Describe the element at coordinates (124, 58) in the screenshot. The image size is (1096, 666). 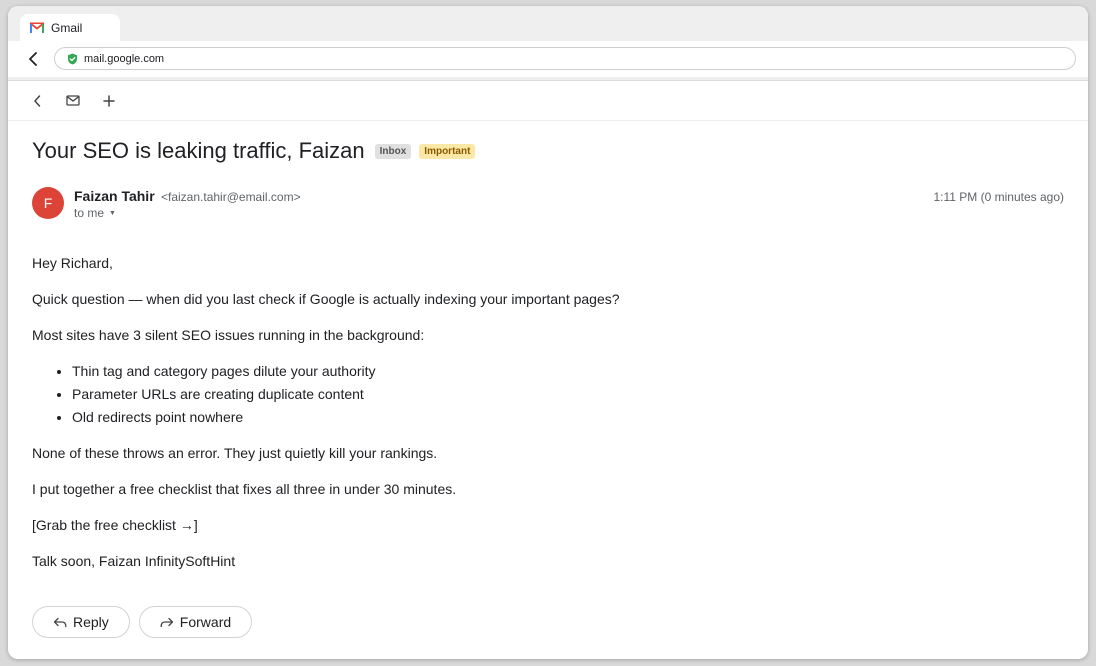
I see `url-text: mail.google.com` at that location.